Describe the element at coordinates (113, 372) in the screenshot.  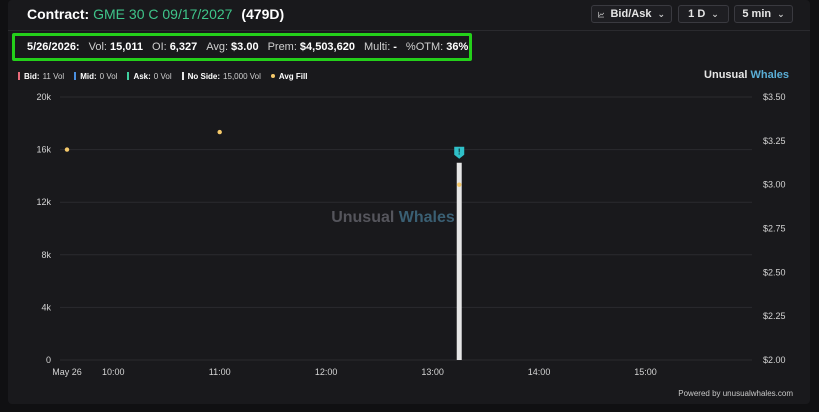
I see `x-tick-label: 10:00` at that location.